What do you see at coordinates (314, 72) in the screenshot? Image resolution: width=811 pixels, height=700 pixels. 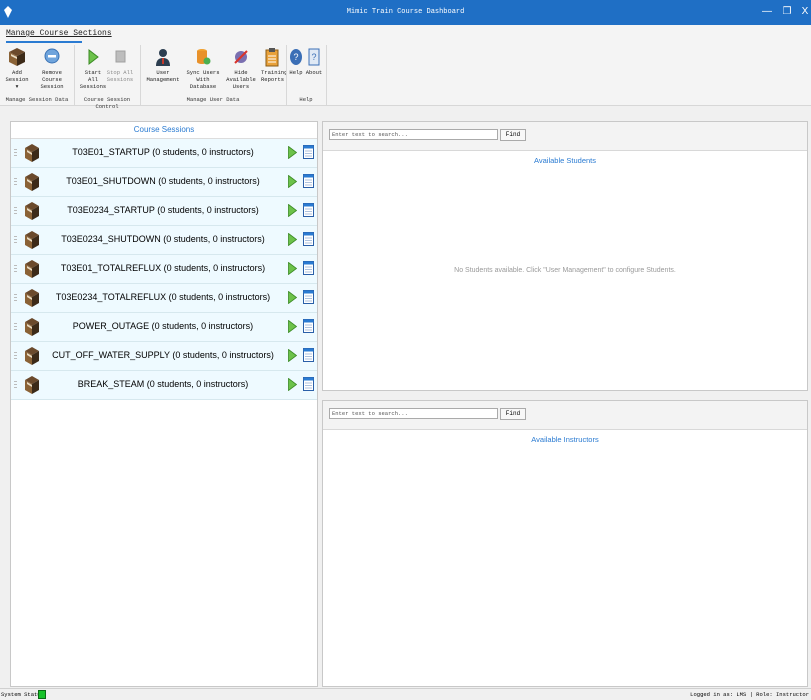 I see `about-label: About` at bounding box center [314, 72].